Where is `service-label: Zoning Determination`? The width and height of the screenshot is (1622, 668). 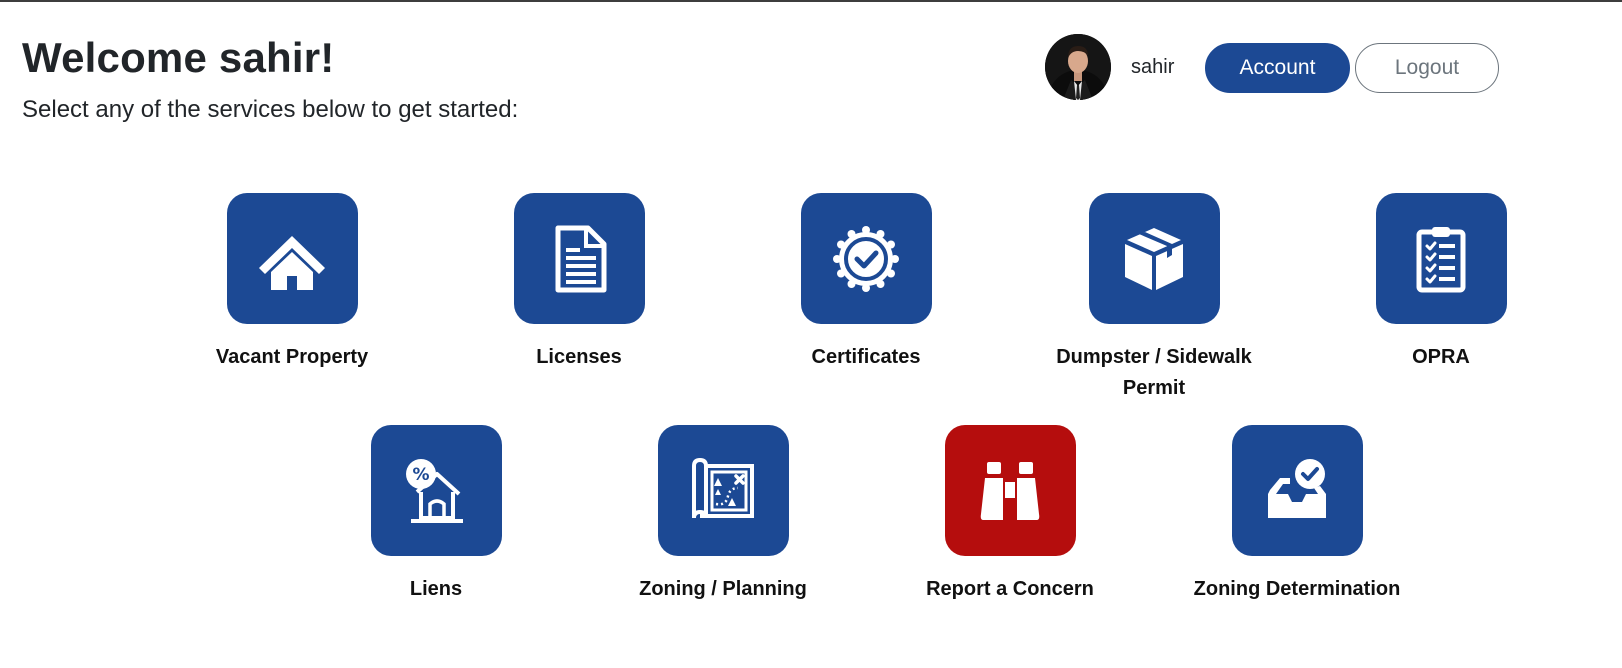
service-label: Zoning Determination is located at coordinates (1297, 589).